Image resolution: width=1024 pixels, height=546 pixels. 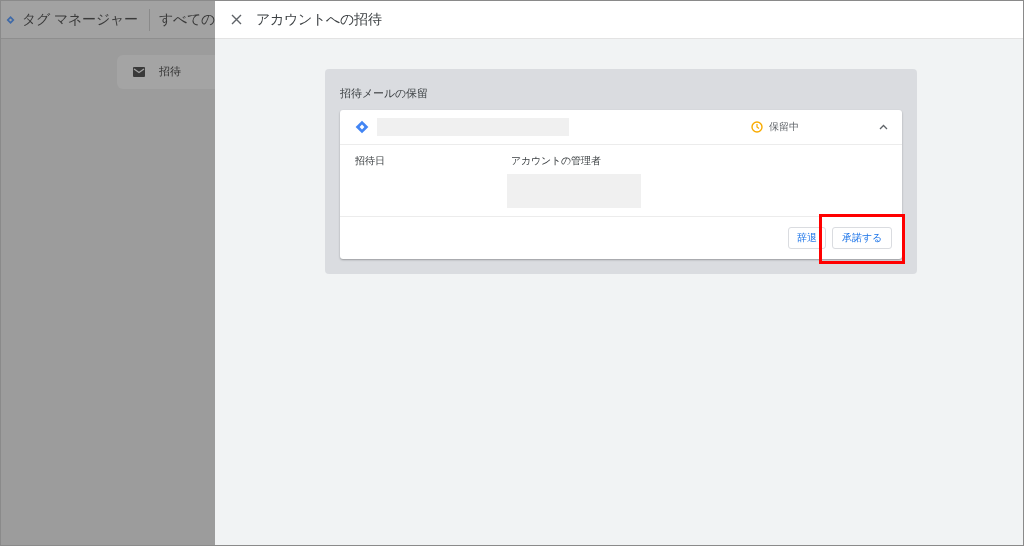 I want to click on section-title: 招待メールの保留, so click(x=384, y=94).